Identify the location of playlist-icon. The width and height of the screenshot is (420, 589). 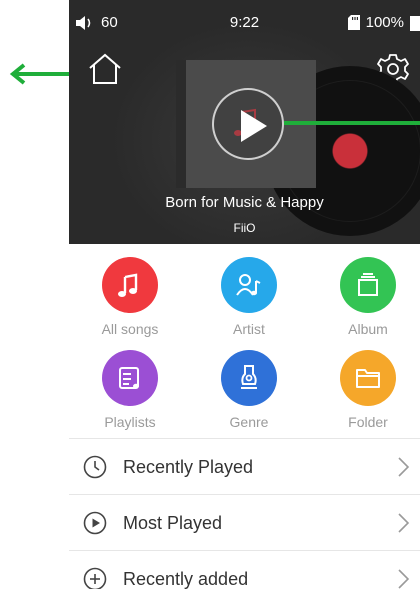
(130, 378).